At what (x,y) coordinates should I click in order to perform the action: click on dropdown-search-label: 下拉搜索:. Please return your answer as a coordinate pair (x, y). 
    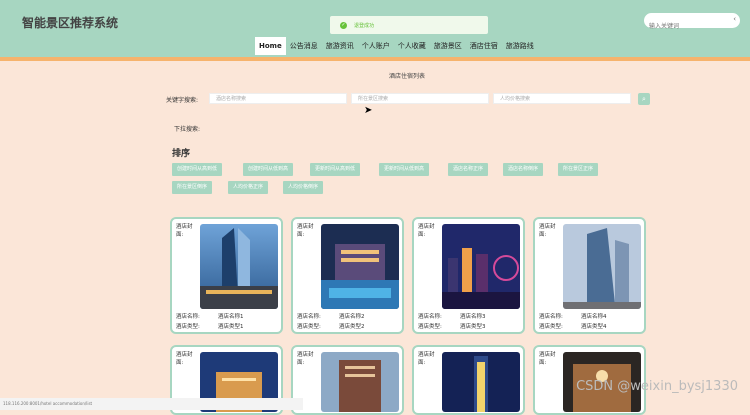
    Looking at the image, I should click on (187, 129).